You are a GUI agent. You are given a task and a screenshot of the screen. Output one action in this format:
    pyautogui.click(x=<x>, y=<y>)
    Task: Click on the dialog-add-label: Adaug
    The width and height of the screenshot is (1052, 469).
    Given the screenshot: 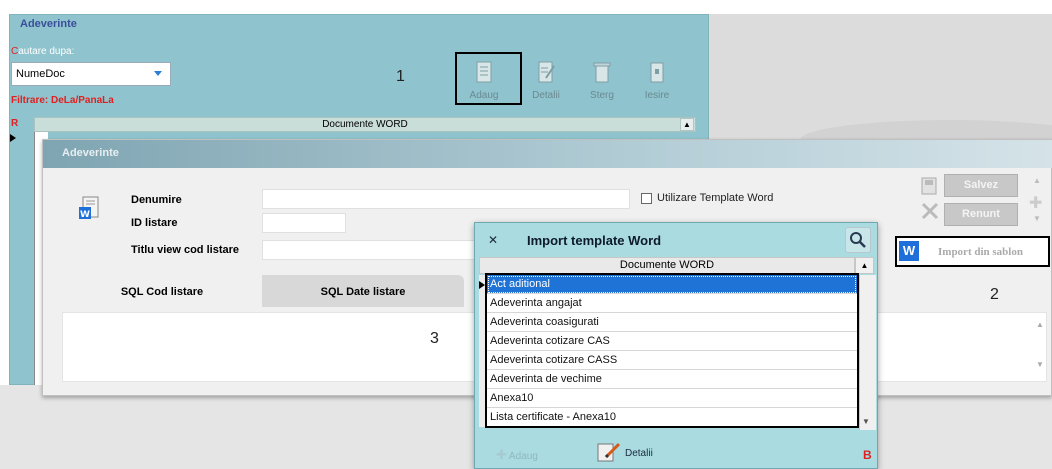 What is the action you would take?
    pyautogui.click(x=523, y=456)
    